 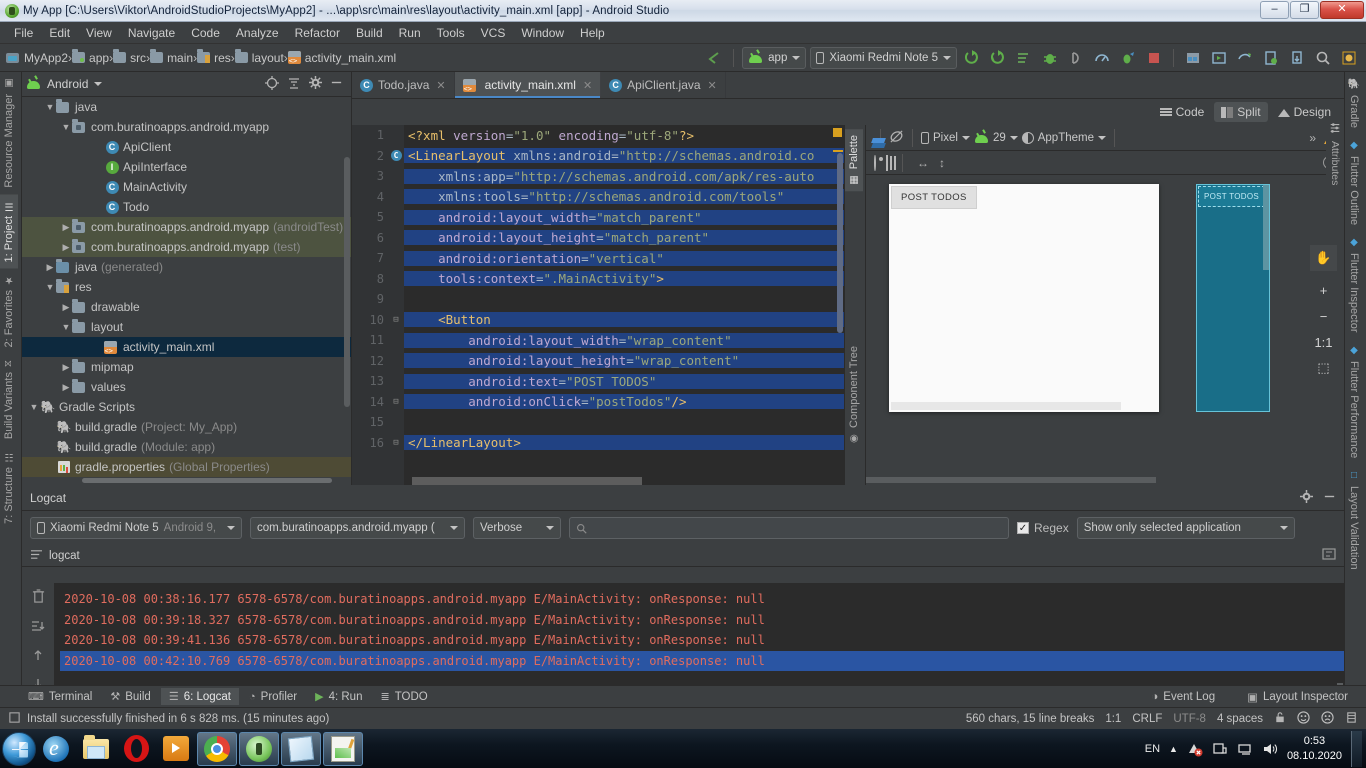 What do you see at coordinates (186, 347) in the screenshot?
I see `tree-node: activity_main.xml` at bounding box center [186, 347].